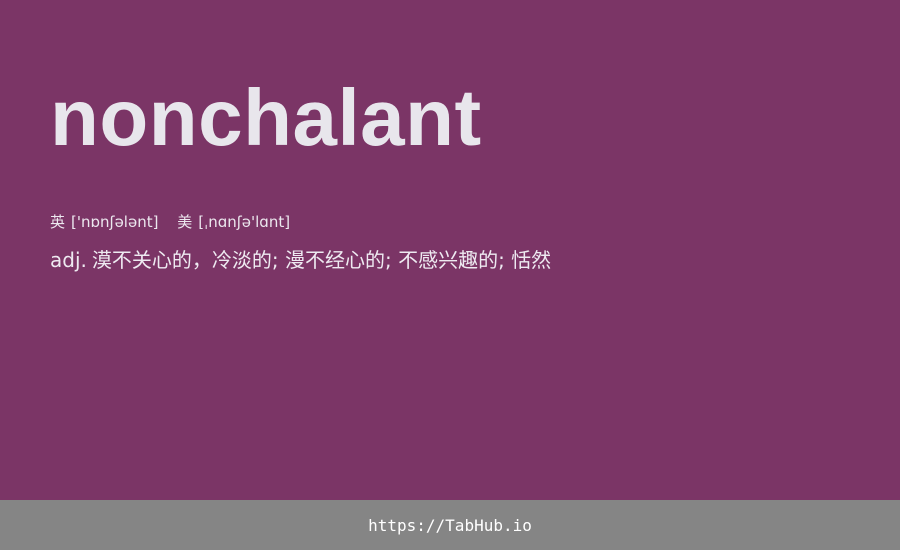 The image size is (900, 550). I want to click on uk-pronunciation: 英 ['nɒnʃələnt], so click(104, 222).